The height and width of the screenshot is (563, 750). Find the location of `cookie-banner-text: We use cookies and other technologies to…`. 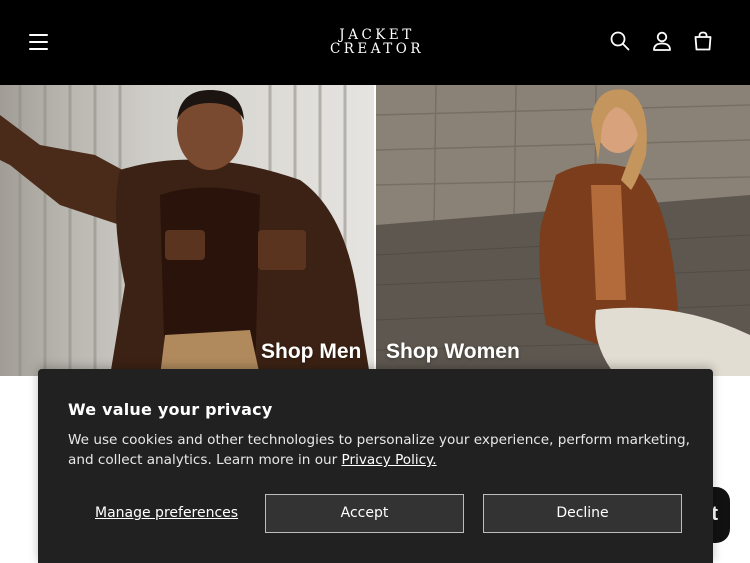

cookie-banner-text: We use cookies and other technologies to… is located at coordinates (380, 450).